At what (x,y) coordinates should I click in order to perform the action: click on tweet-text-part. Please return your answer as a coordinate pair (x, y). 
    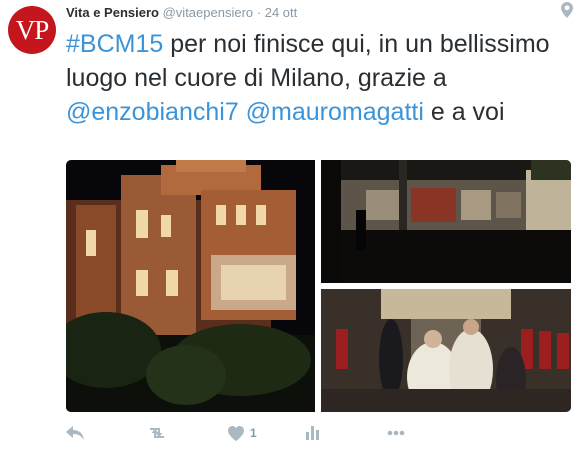
    Looking at the image, I should click on (242, 112).